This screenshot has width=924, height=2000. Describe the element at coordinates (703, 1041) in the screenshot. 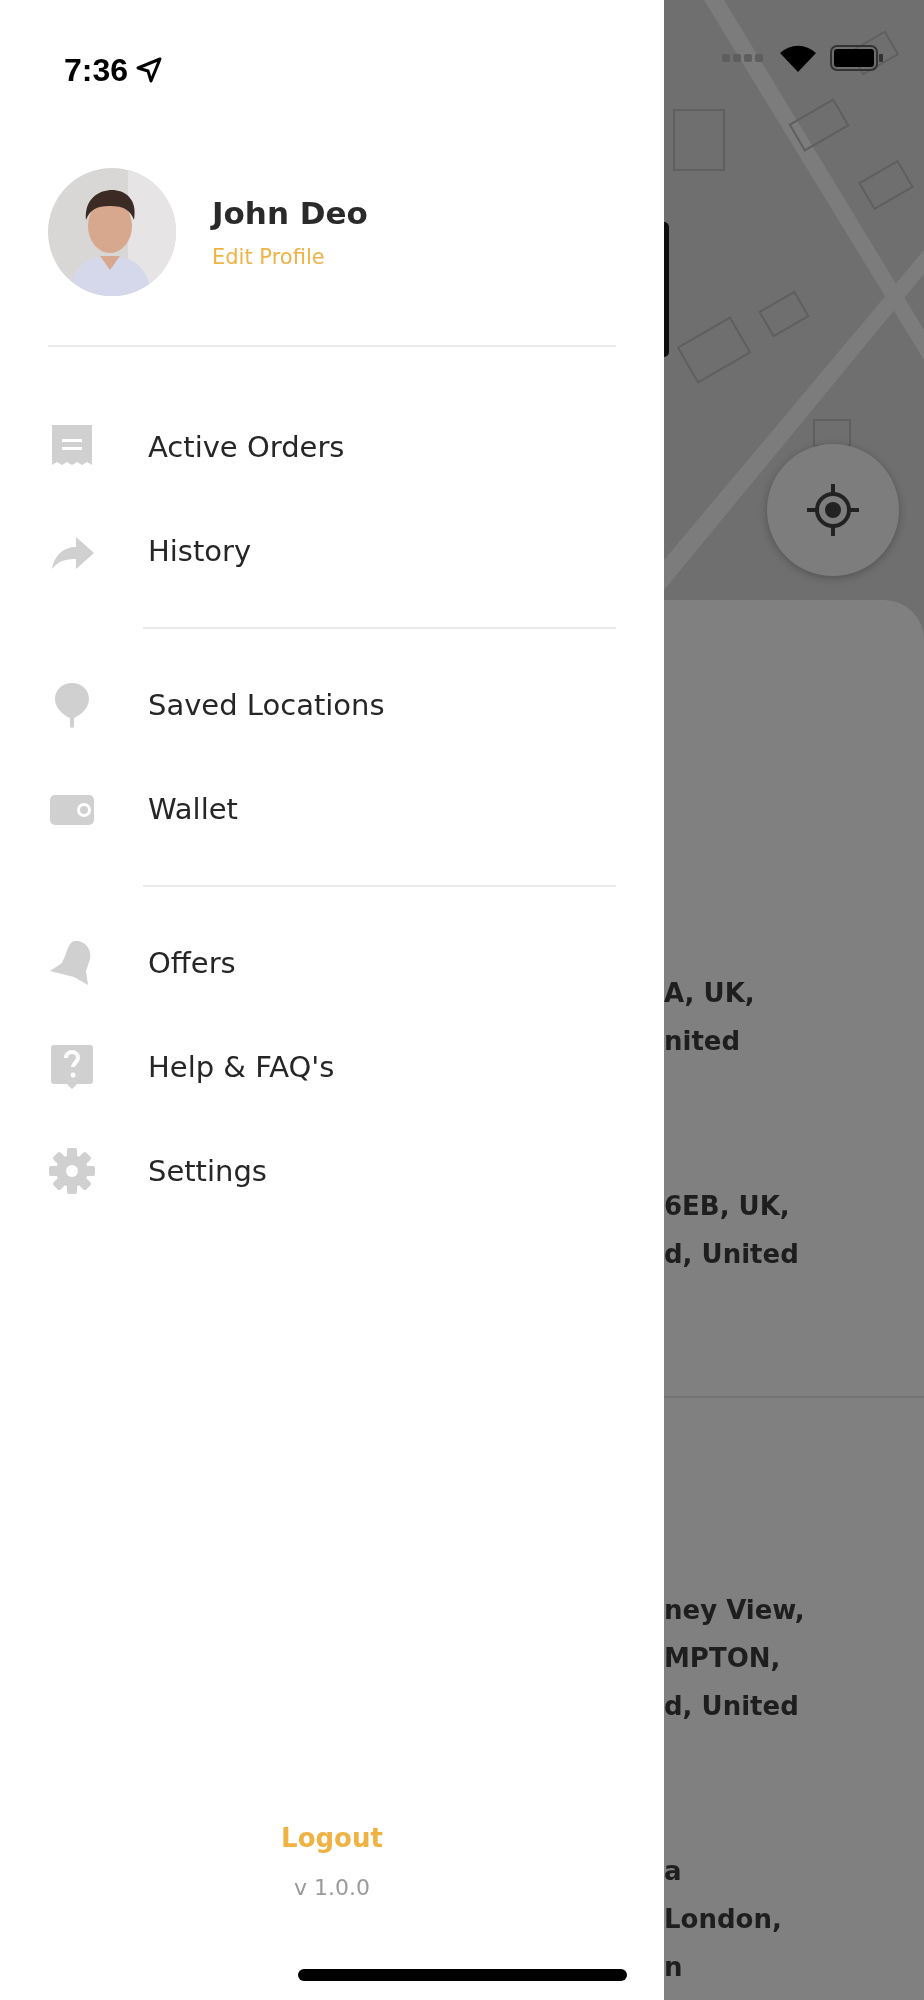

I see `address-text: nited` at that location.